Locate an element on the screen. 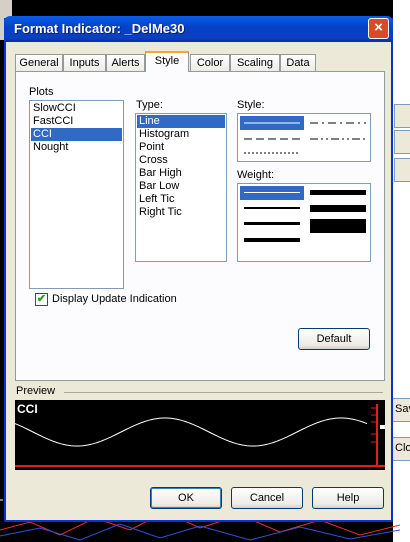 Image resolution: width=410 pixels, height=542 pixels. cancel-button: Cancel is located at coordinates (267, 498).